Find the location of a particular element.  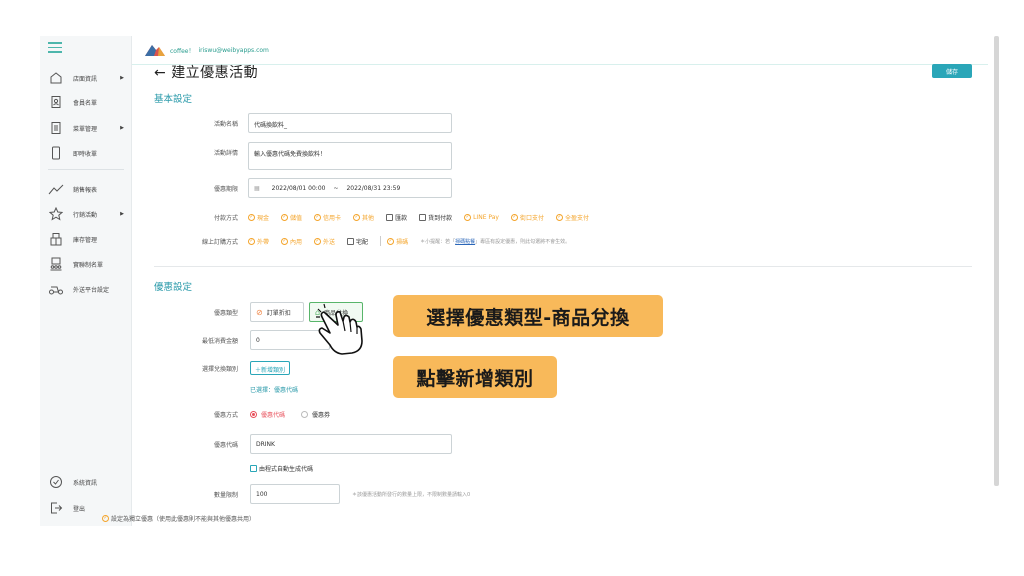

exchange-category-label: 選擇兌換類別 is located at coordinates (219, 369).